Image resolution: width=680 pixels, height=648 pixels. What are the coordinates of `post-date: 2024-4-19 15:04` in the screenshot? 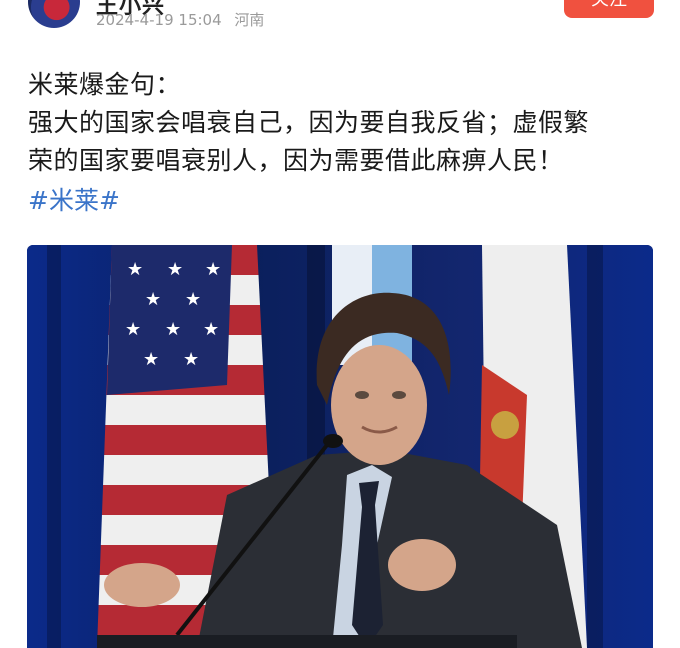 It's located at (159, 20).